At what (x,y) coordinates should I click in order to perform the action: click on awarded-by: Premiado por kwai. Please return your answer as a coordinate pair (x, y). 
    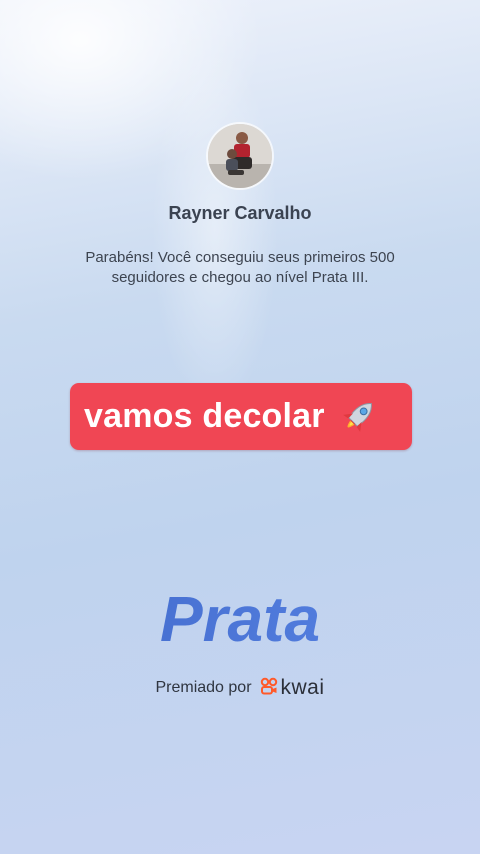
    Looking at the image, I should click on (240, 688).